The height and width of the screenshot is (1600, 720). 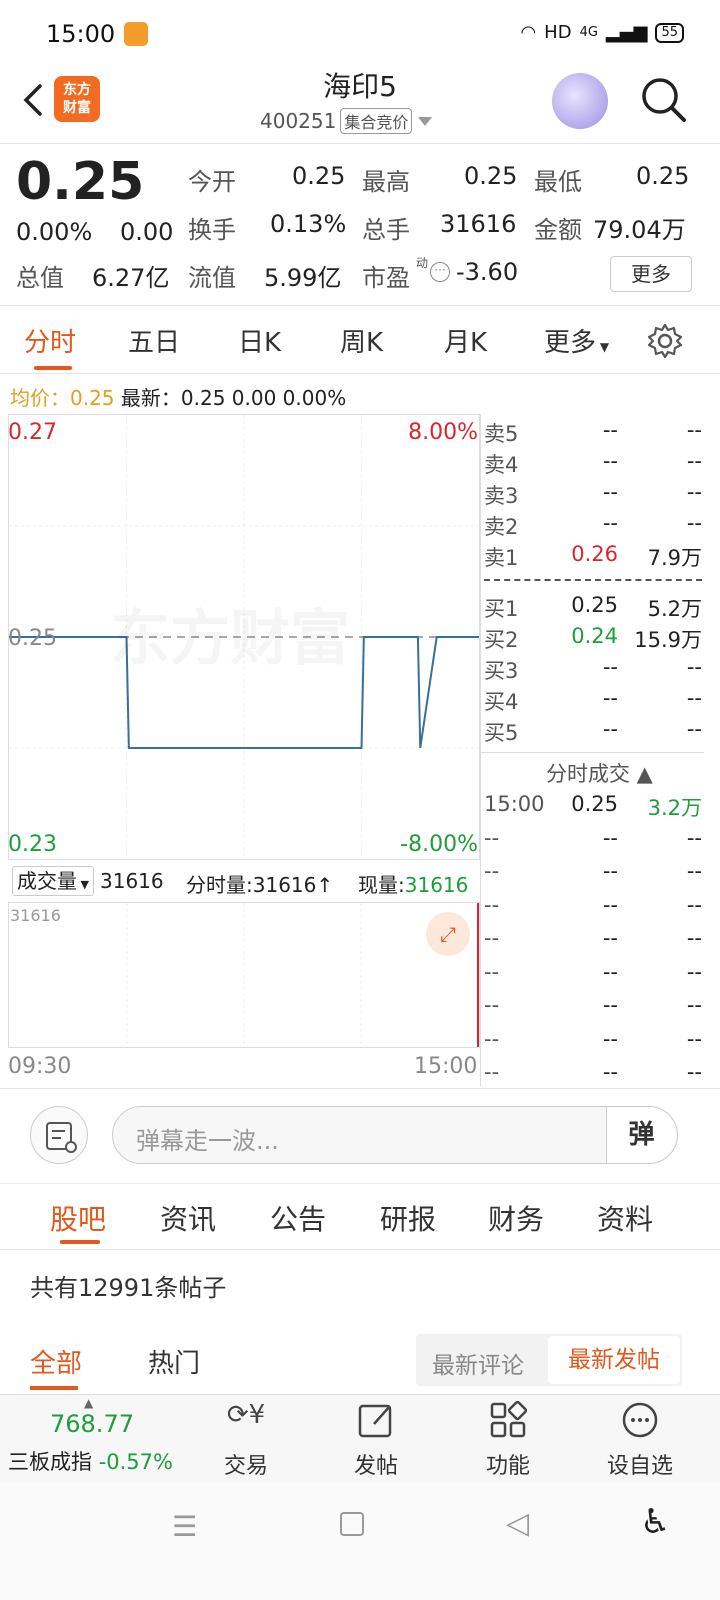 I want to click on change-percent: 0.00%, so click(x=54, y=232).